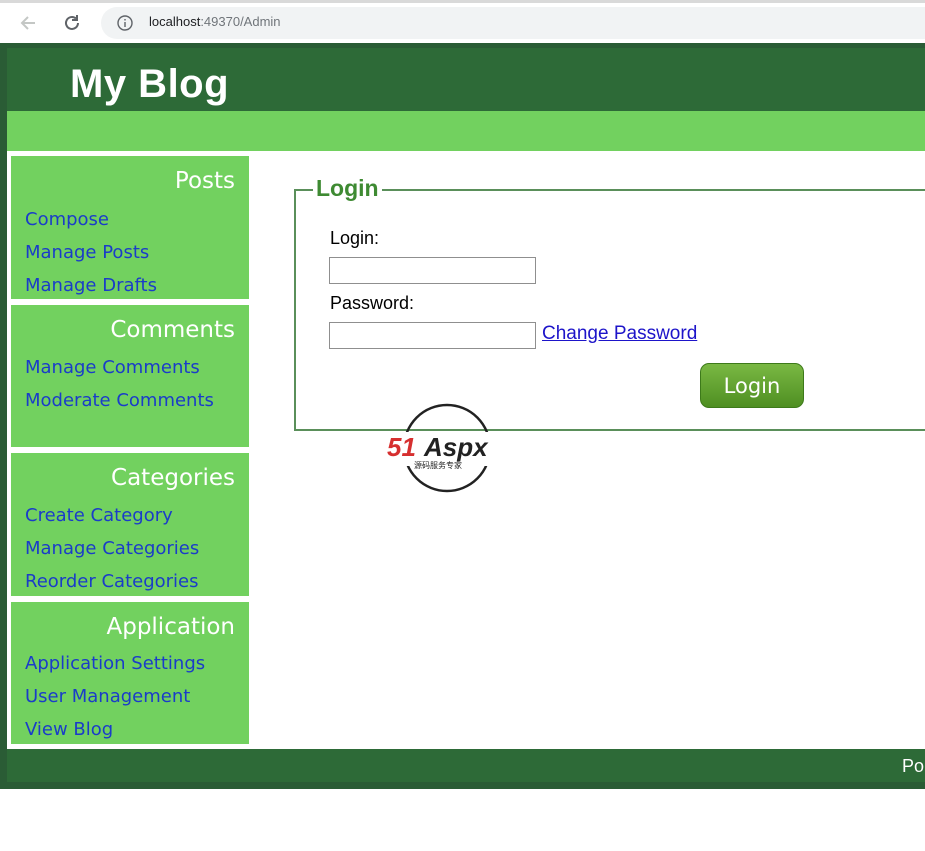 The height and width of the screenshot is (851, 925). What do you see at coordinates (69, 729) in the screenshot?
I see `link-view-blog: View Blog` at bounding box center [69, 729].